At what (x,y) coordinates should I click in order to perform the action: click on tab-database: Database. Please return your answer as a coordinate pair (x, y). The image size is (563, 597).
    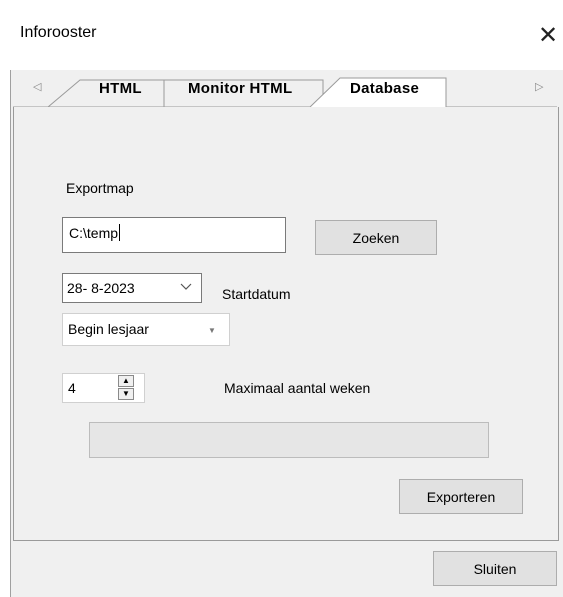
    Looking at the image, I should click on (384, 88).